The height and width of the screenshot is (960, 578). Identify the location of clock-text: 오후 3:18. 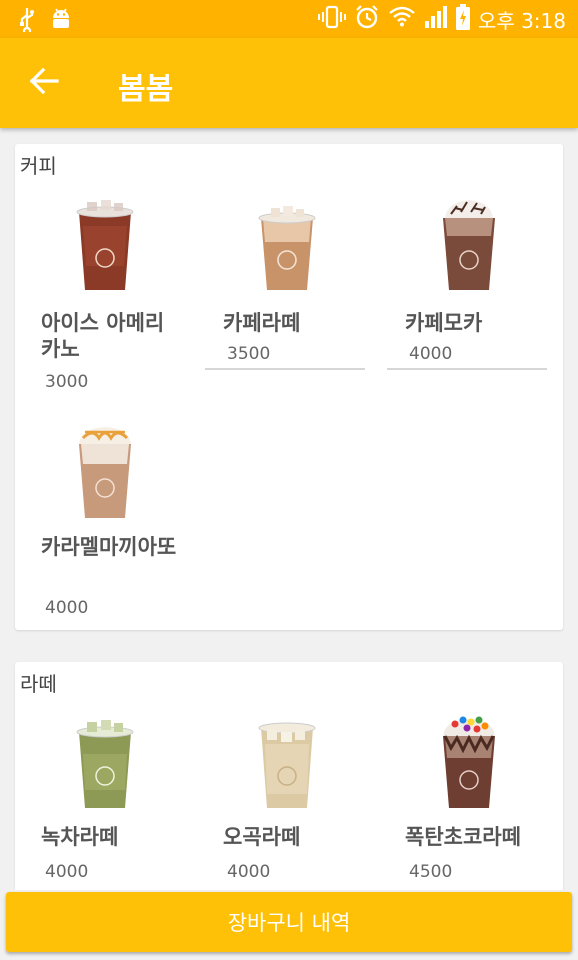
(521, 20).